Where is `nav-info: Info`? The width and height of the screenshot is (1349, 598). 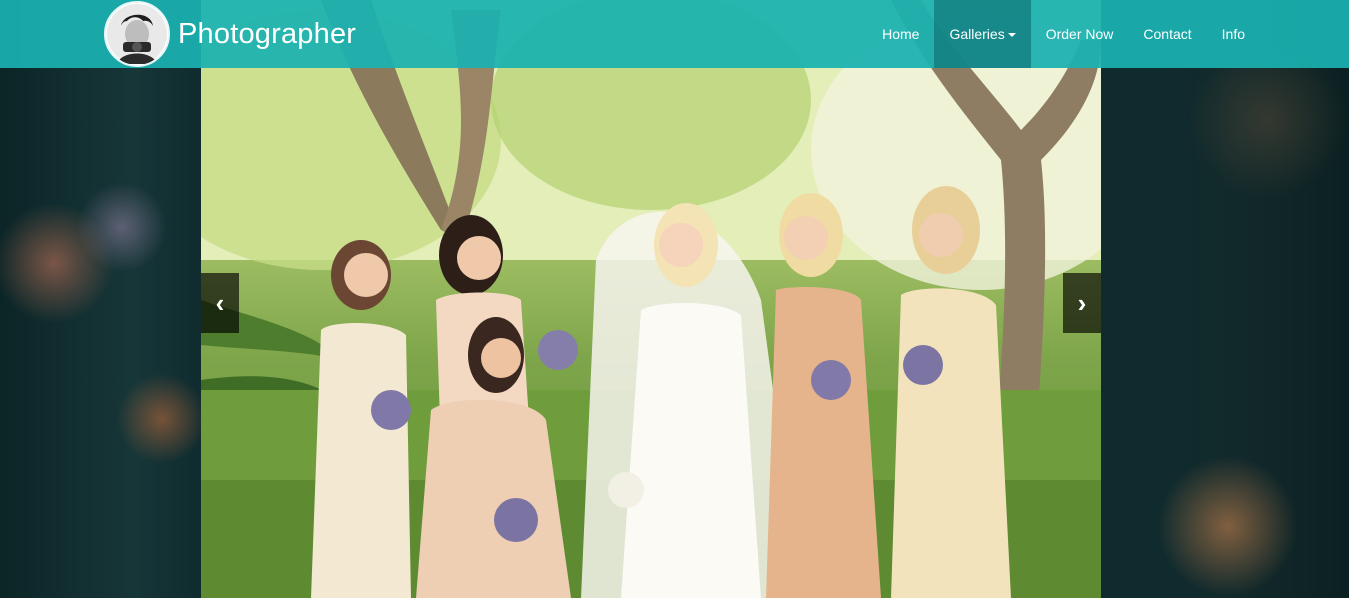 nav-info: Info is located at coordinates (1233, 34).